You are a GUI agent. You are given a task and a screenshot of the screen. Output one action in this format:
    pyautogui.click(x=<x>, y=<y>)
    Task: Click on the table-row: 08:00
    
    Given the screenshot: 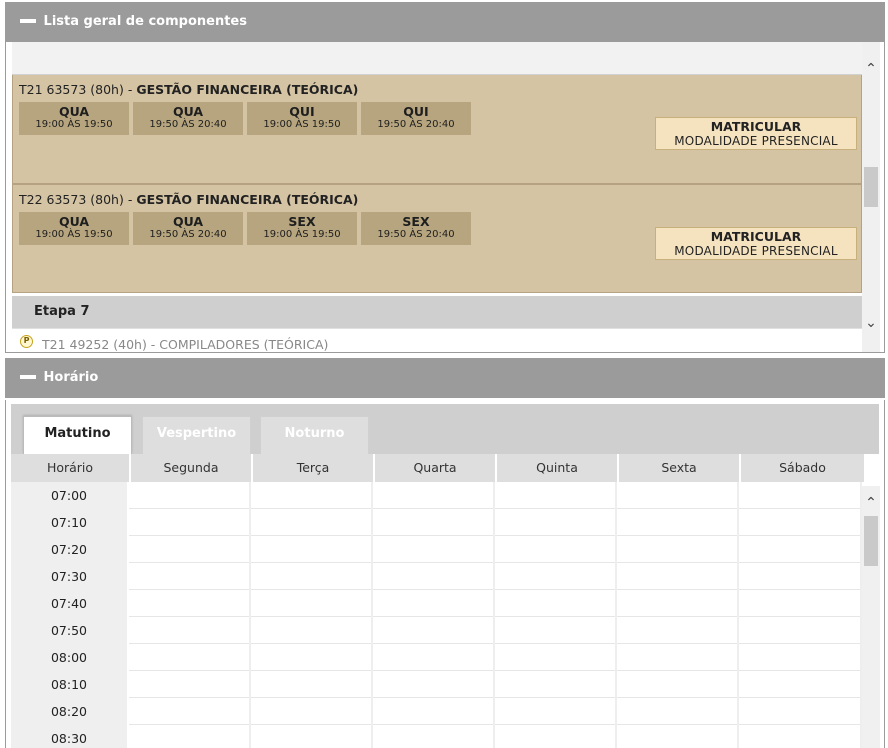 What is the action you would take?
    pyautogui.click(x=437, y=657)
    